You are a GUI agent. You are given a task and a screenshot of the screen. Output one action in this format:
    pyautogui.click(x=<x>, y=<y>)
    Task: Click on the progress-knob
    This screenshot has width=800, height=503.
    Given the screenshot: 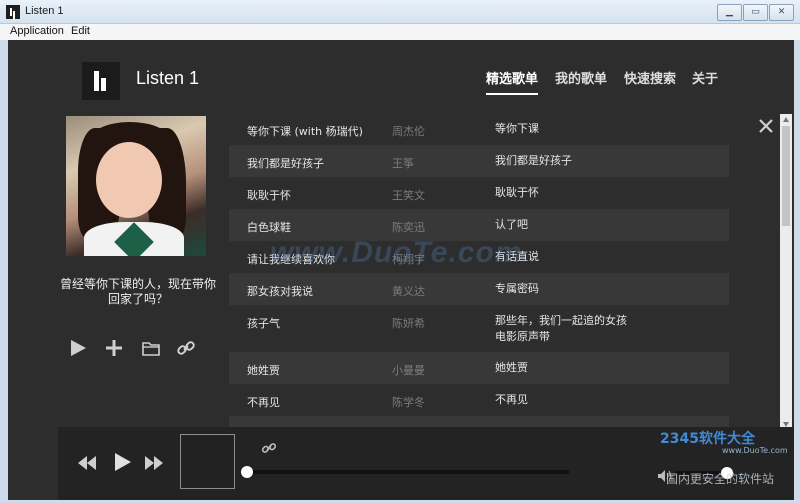 What is the action you would take?
    pyautogui.click(x=247, y=472)
    